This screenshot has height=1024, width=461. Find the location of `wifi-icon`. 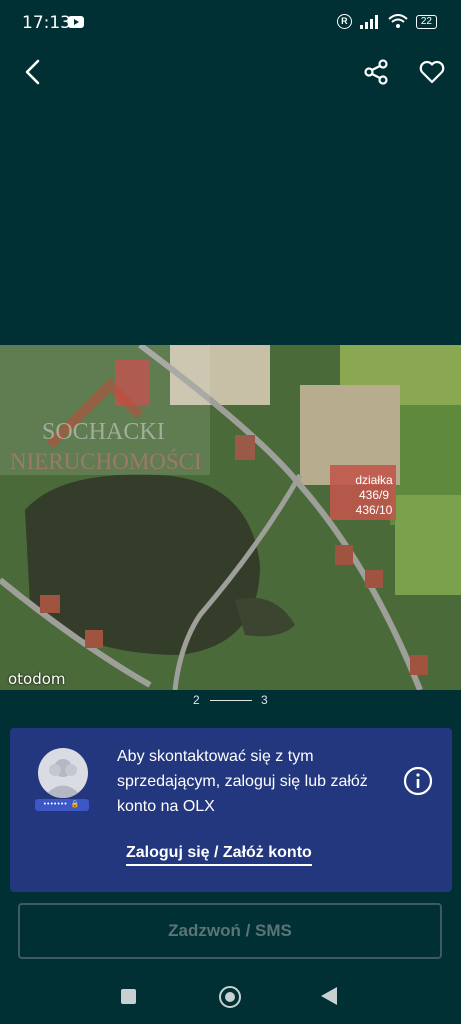

wifi-icon is located at coordinates (398, 21).